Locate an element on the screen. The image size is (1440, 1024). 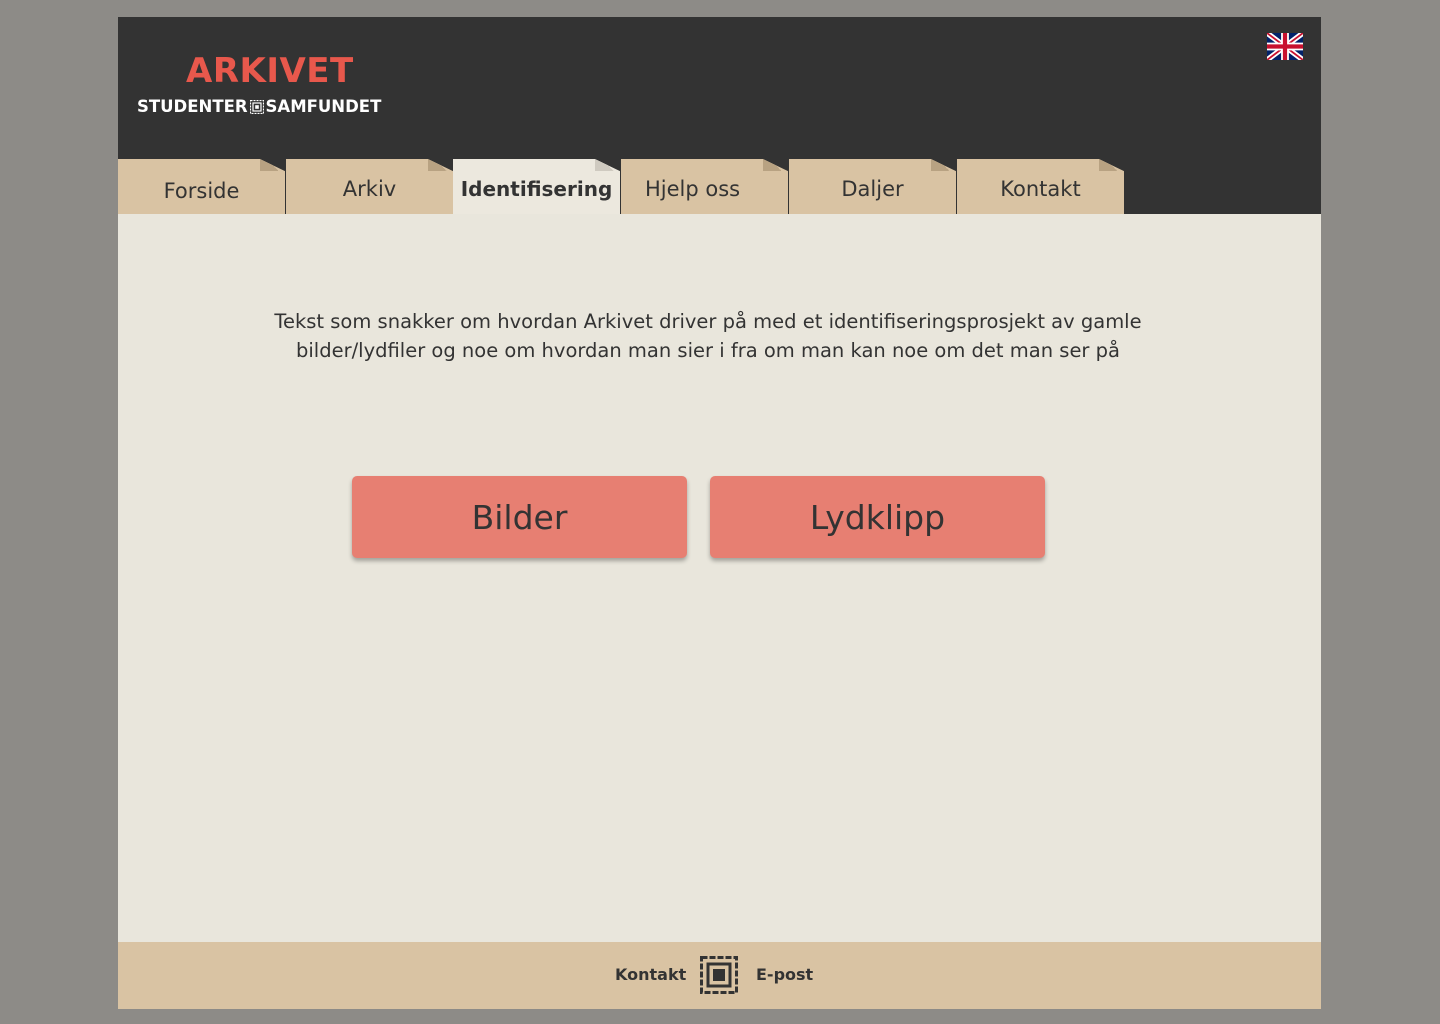
tab-label: Hjelp oss is located at coordinates (693, 189).